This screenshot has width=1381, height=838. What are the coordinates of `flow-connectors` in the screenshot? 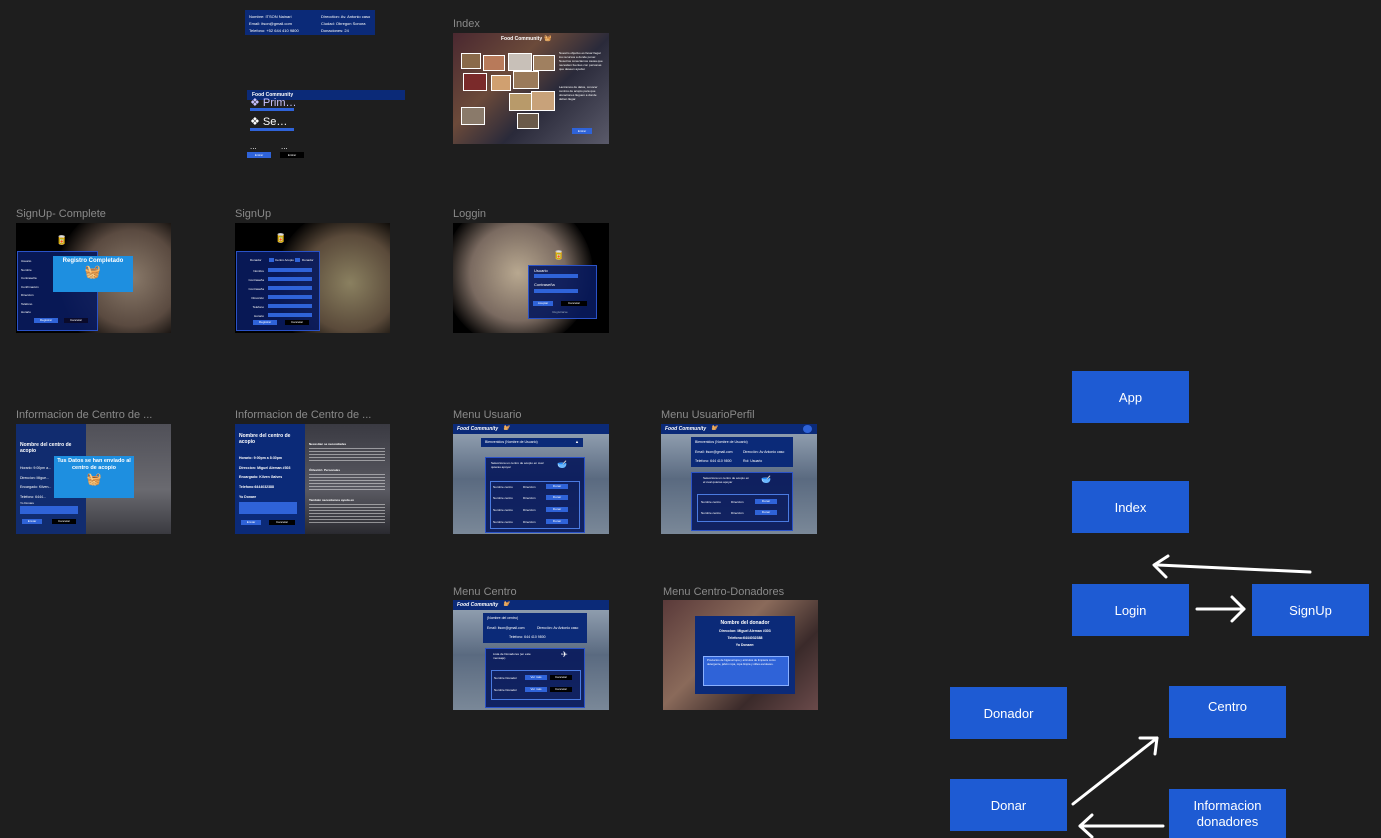 It's located at (1191, 696).